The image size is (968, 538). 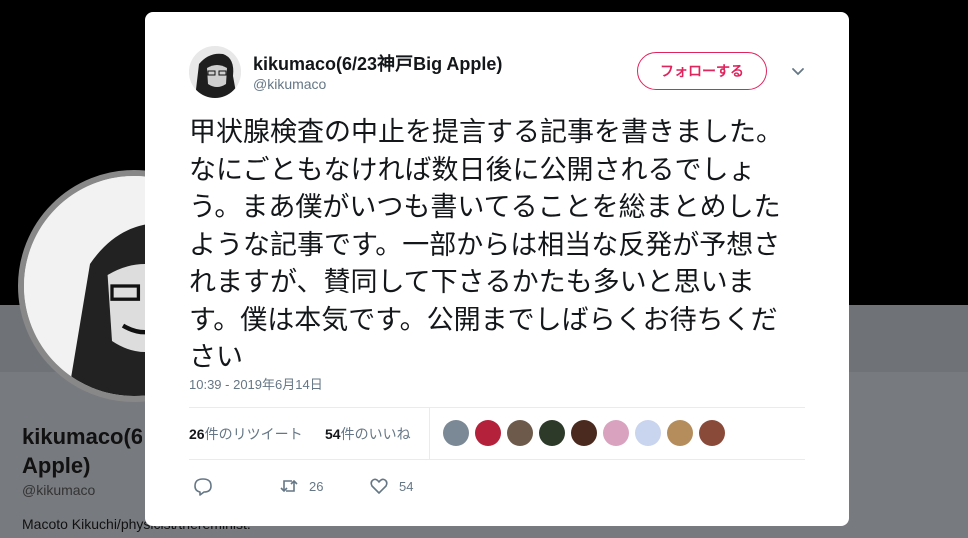 I want to click on profile-name-cont: Apple), so click(x=56, y=465).